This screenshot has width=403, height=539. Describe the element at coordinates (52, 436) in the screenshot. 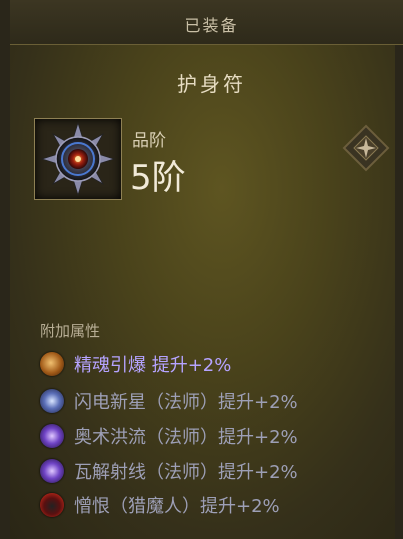

I see `arcane-torrent-icon` at that location.